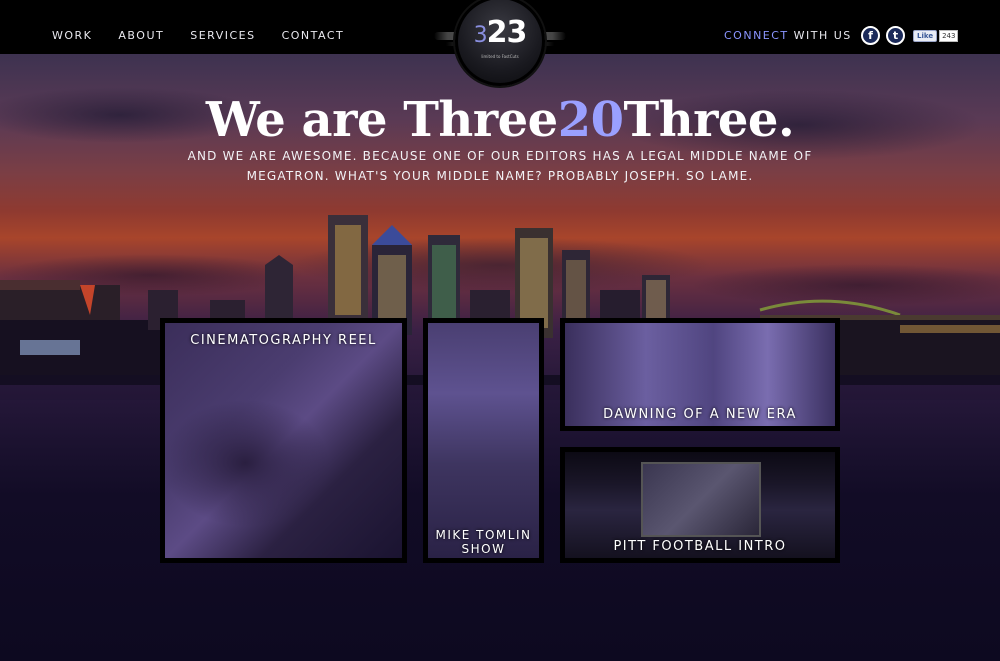 This screenshot has width=1000, height=661. What do you see at coordinates (820, 35) in the screenshot?
I see `connect-rest-text: WITH US` at bounding box center [820, 35].